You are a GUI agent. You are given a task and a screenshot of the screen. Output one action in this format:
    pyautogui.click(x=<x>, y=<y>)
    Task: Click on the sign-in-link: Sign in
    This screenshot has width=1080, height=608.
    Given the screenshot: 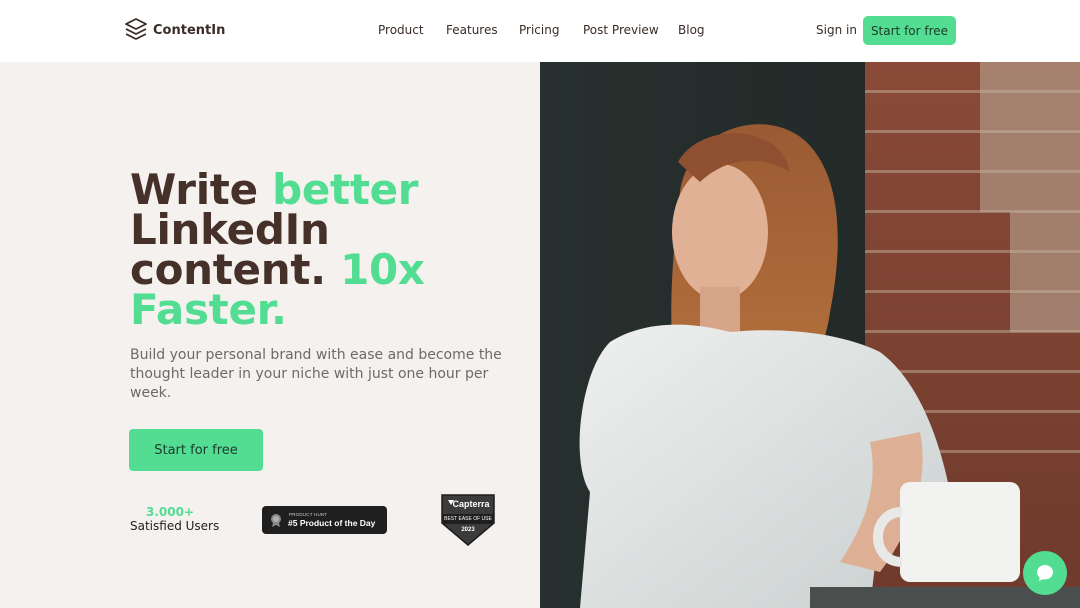 What is the action you would take?
    pyautogui.click(x=836, y=30)
    